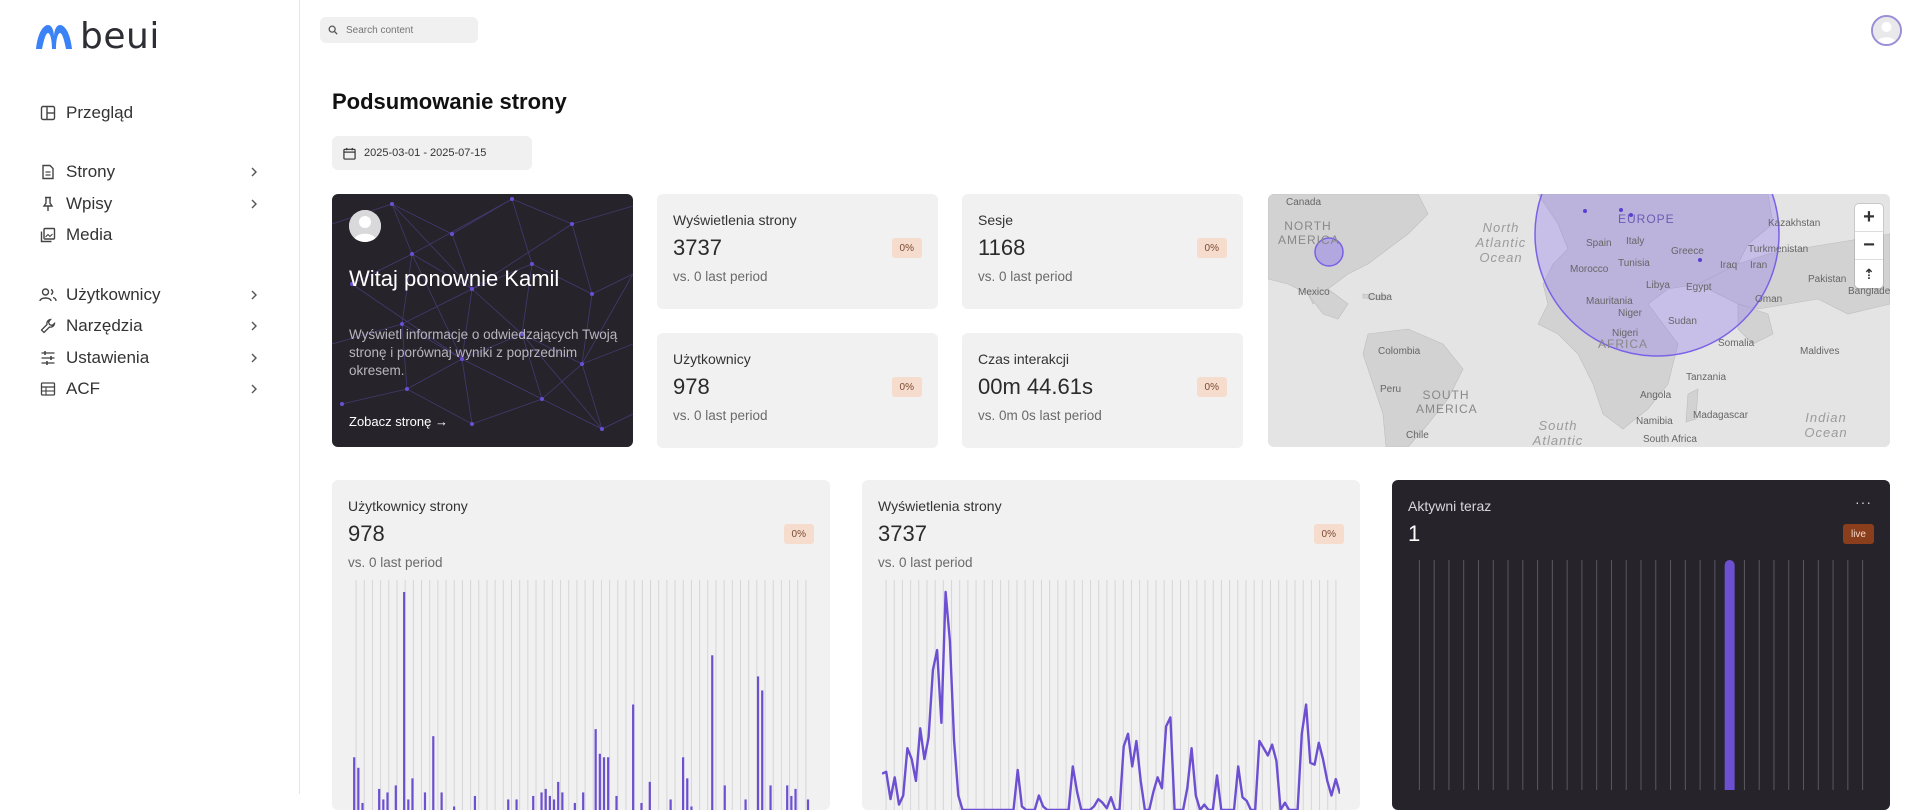 The width and height of the screenshot is (1920, 810). What do you see at coordinates (150, 358) in the screenshot?
I see `sidebar-item-ustawienia: Ustawienia` at bounding box center [150, 358].